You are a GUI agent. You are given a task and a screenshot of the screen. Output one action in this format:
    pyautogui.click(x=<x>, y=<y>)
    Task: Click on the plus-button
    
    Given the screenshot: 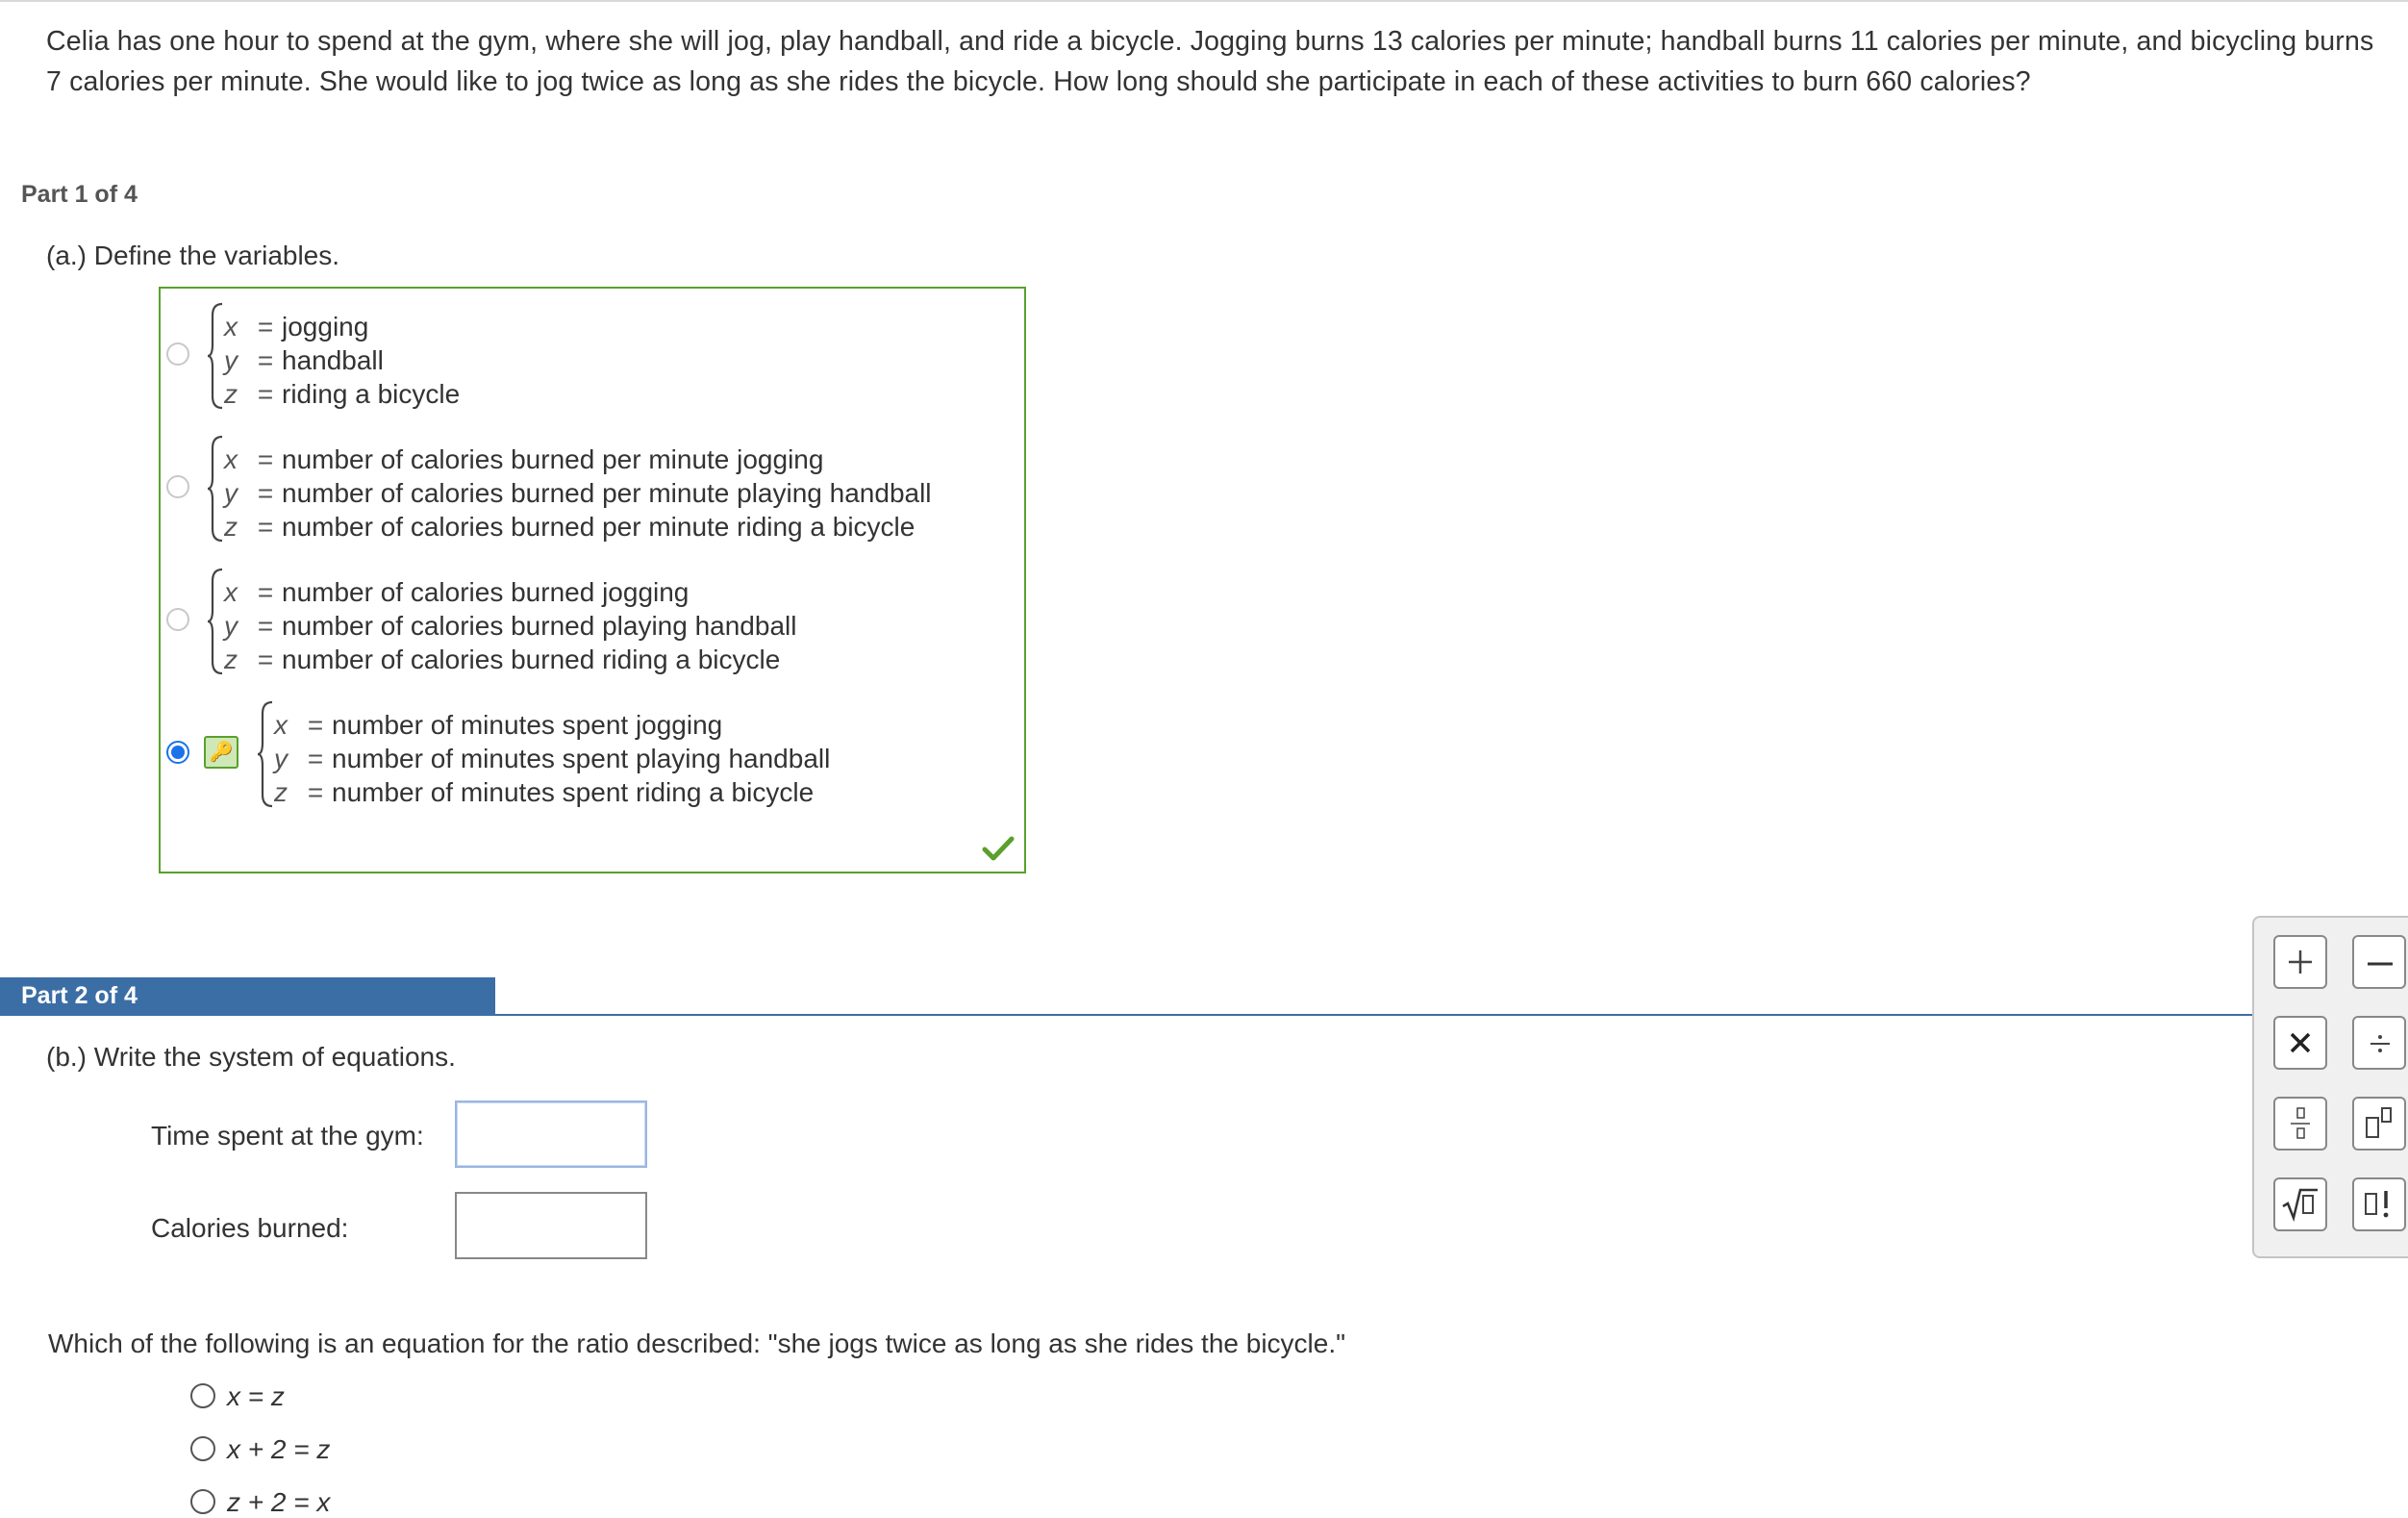 What is the action you would take?
    pyautogui.click(x=2300, y=962)
    